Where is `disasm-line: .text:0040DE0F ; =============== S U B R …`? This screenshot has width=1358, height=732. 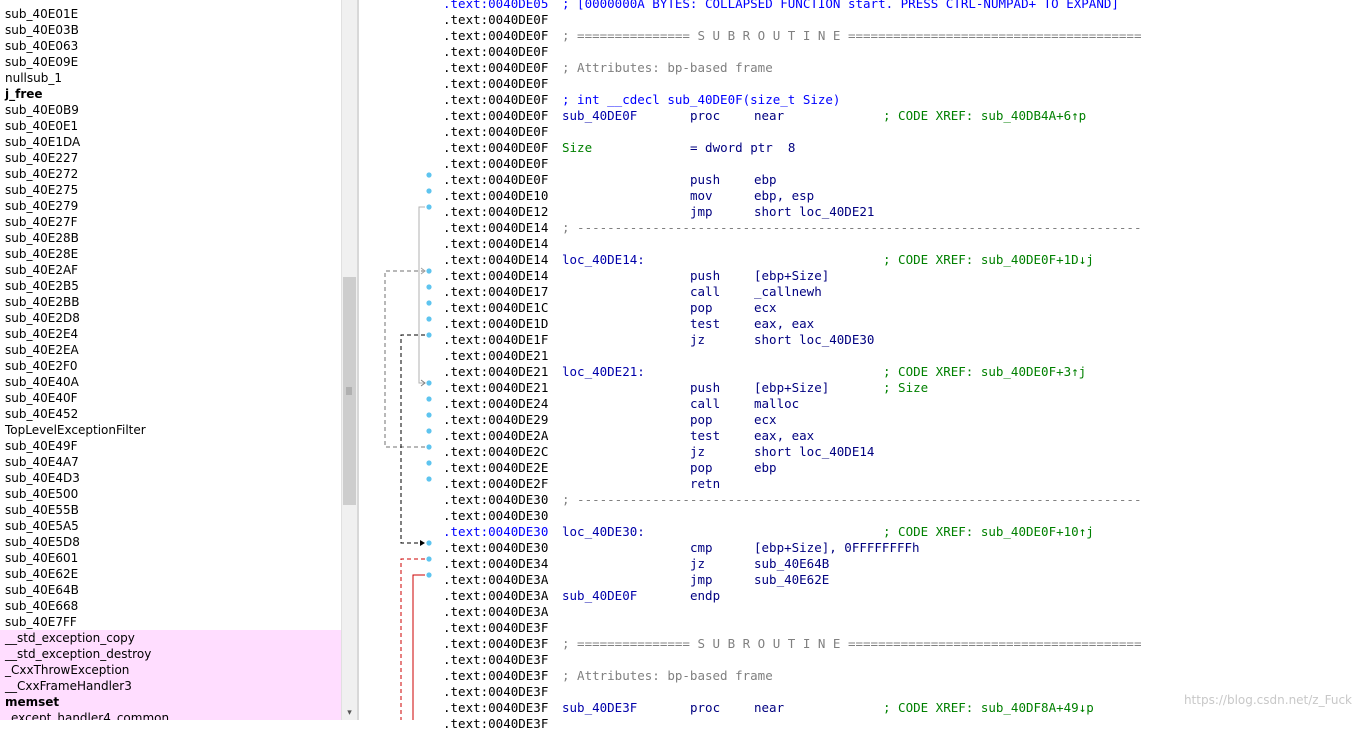 disasm-line: .text:0040DE0F ; =============== S U B R … is located at coordinates (809, 36).